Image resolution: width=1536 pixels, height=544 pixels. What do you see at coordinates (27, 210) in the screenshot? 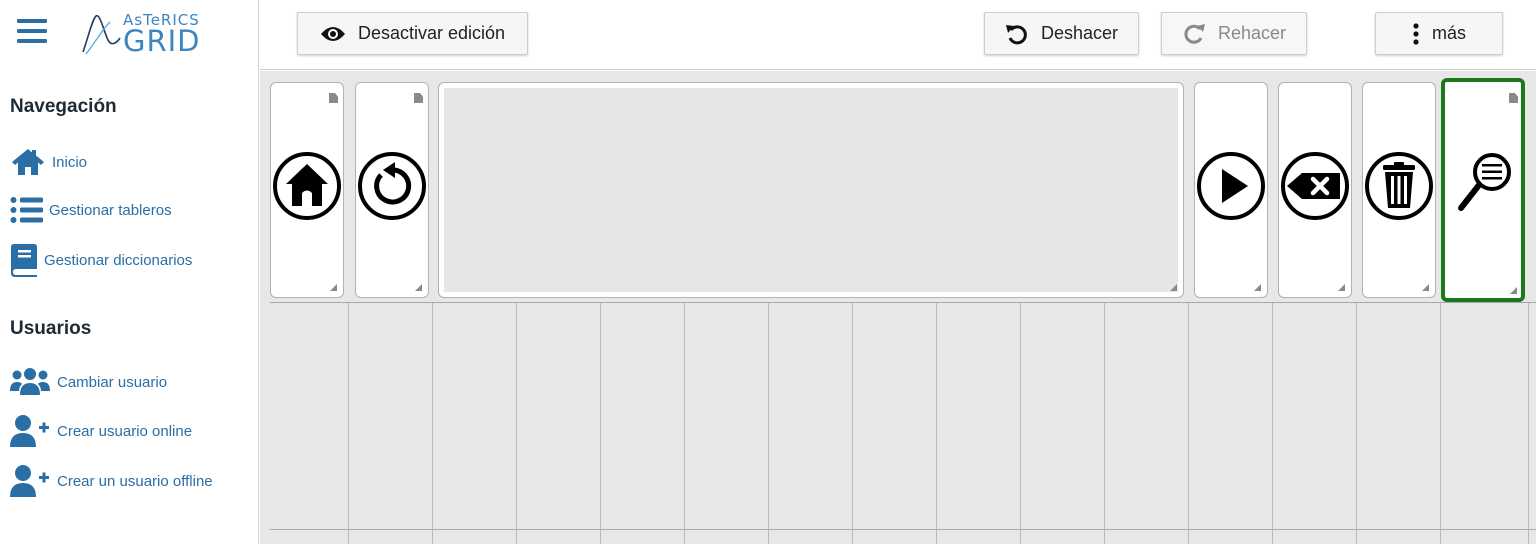
I see `list-icon` at bounding box center [27, 210].